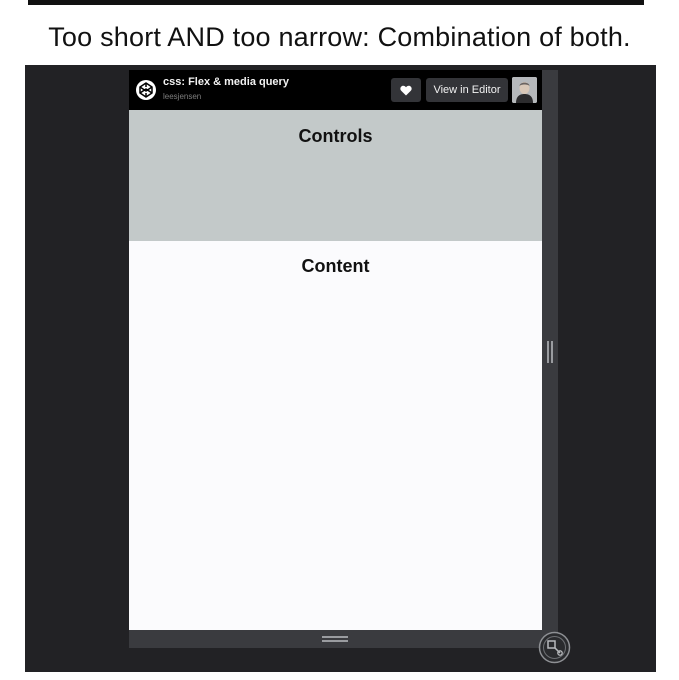  I want to click on view-in-editor-button: View in Editor, so click(467, 90).